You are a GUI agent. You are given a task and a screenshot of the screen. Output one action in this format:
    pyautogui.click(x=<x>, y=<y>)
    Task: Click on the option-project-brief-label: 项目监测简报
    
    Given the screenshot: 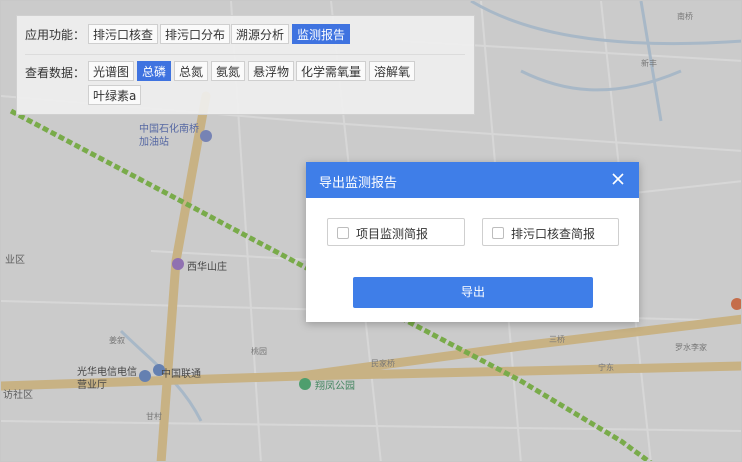 What is the action you would take?
    pyautogui.click(x=392, y=234)
    